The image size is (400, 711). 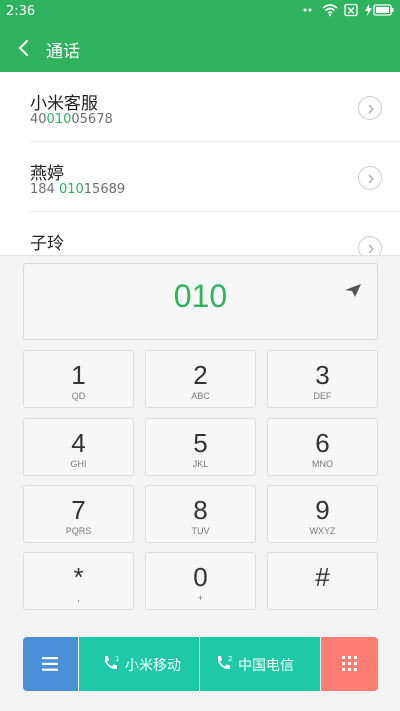 I want to click on contact-name: 小米客服, so click(x=64, y=104).